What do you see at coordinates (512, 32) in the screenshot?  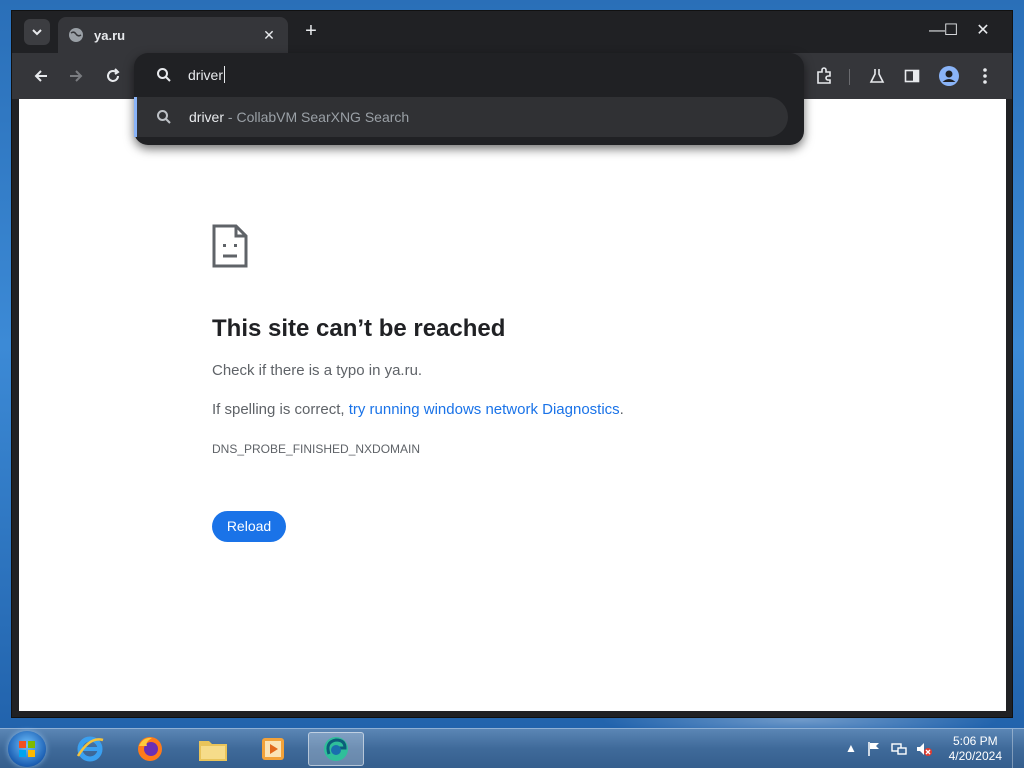 I see `tab-strip: ya.ru ✕ + — ☐ ✕` at bounding box center [512, 32].